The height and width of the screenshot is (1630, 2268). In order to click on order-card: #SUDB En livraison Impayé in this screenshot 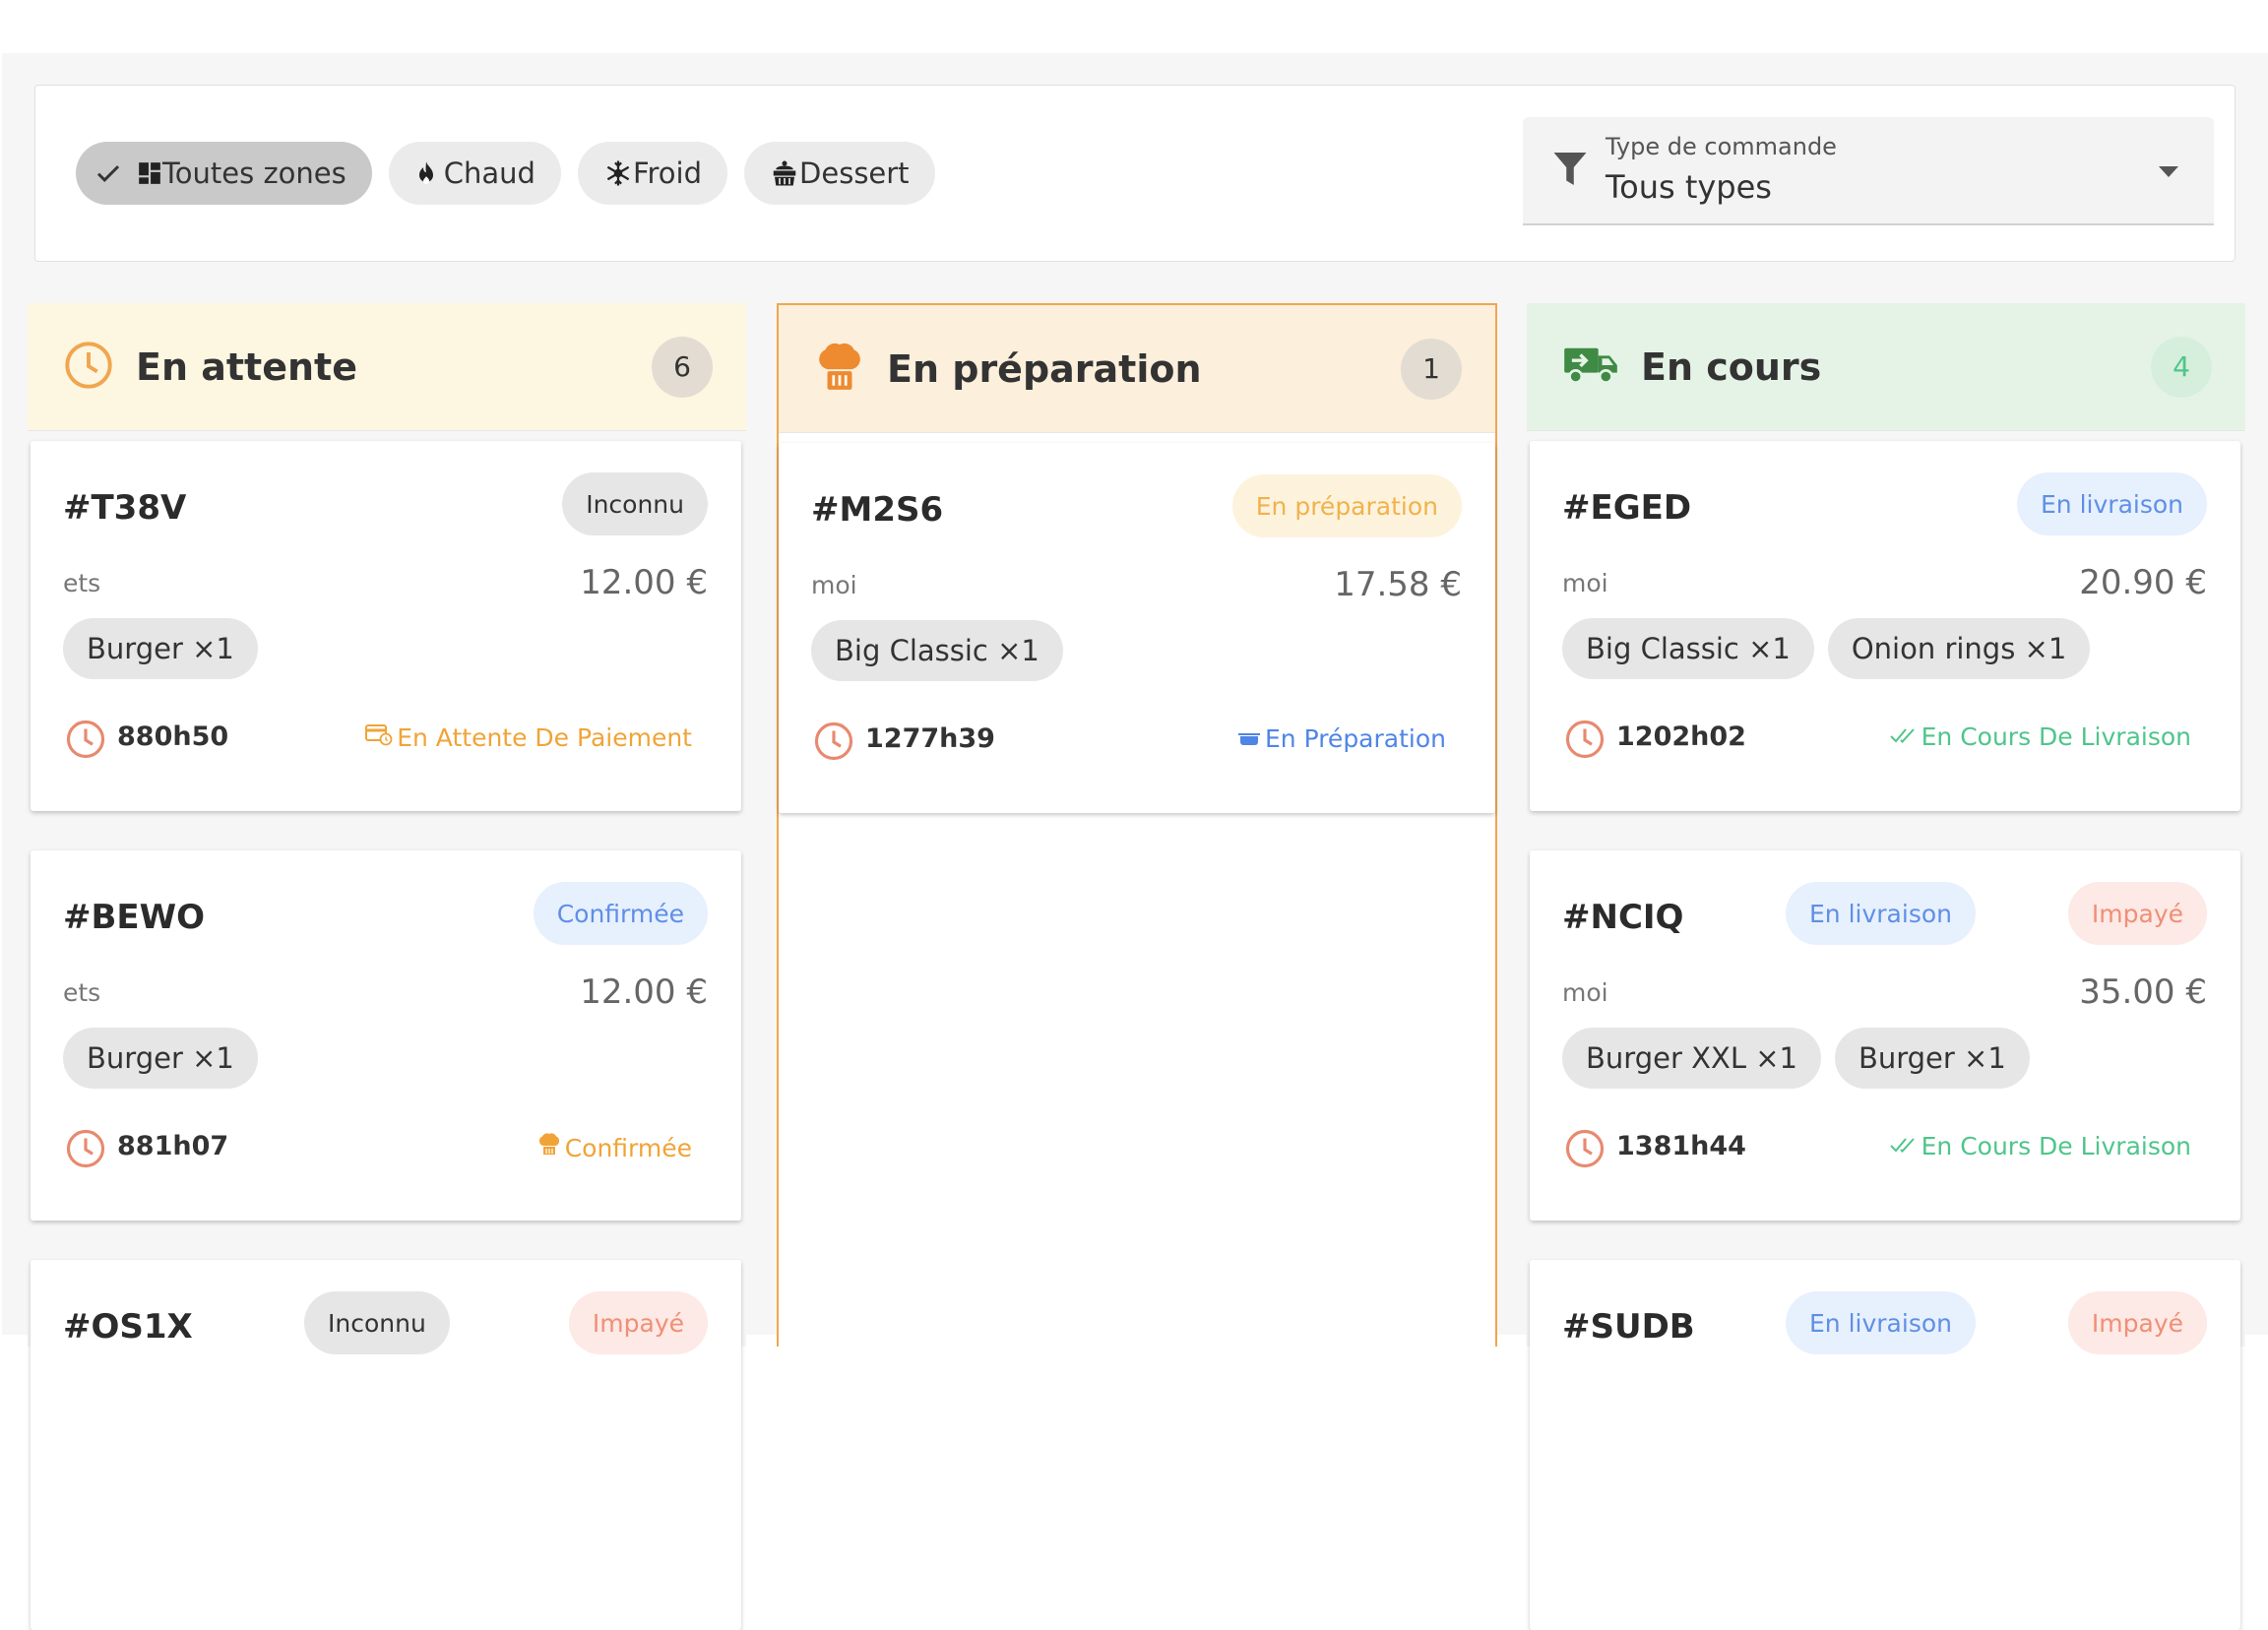, I will do `click(1885, 1445)`.